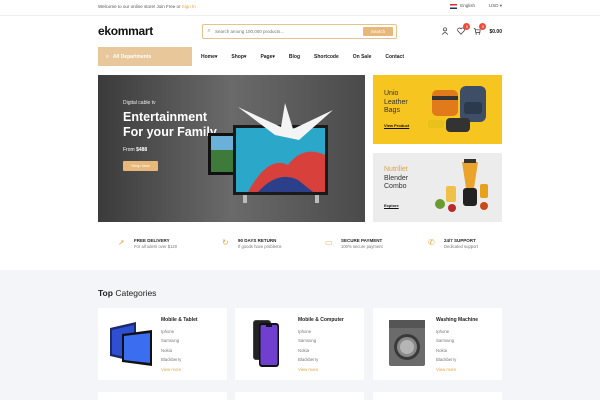 The height and width of the screenshot is (400, 600). I want to click on explore-link: Explore, so click(391, 205).